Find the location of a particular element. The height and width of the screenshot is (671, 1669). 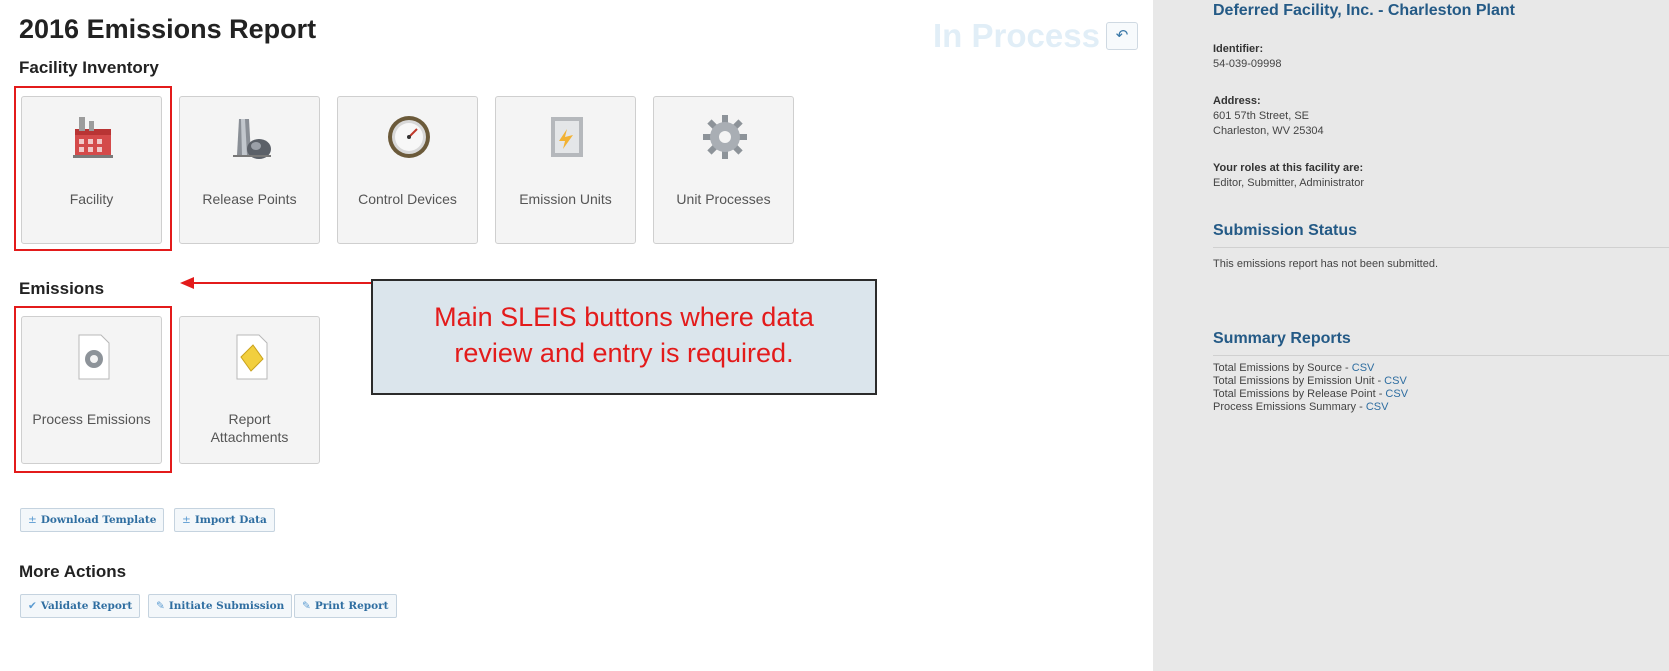

release-points-tile: Release Points is located at coordinates (249, 170).